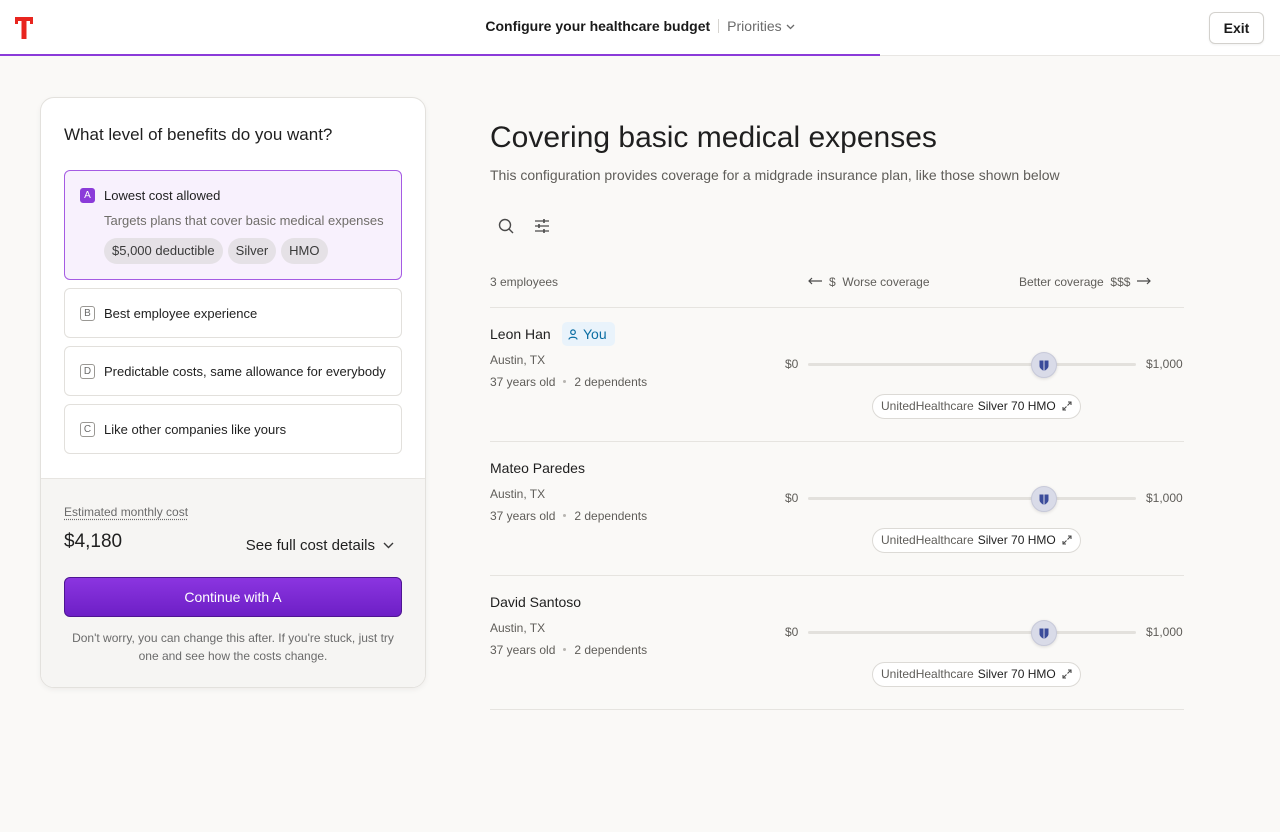  Describe the element at coordinates (162, 195) in the screenshot. I see `option-label: Lowest cost allowed` at that location.